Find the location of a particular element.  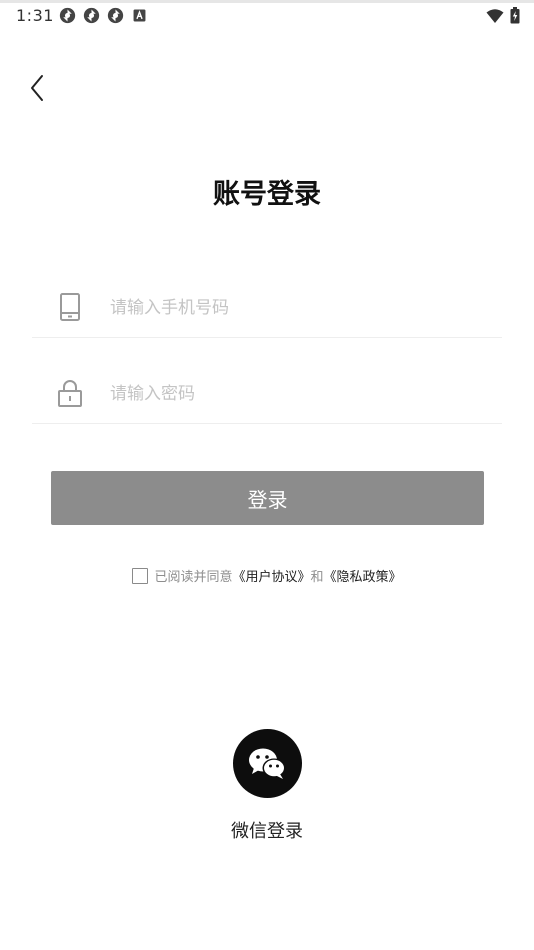

agreement-conjunction: 和 is located at coordinates (317, 577).